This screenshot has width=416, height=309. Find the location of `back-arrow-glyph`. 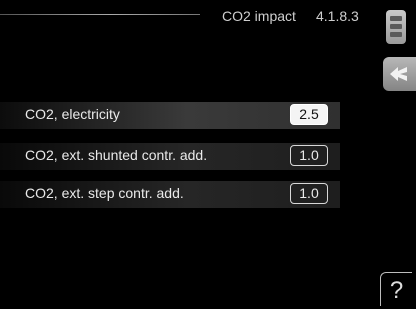

back-arrow-glyph is located at coordinates (398, 74).